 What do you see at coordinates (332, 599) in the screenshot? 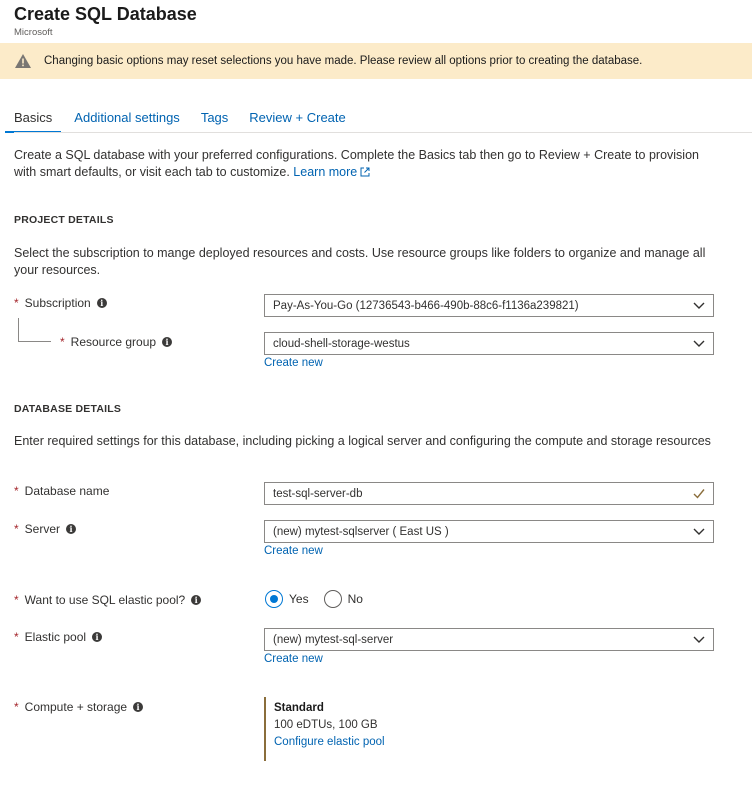
I see `elastic-pool-no-radio` at bounding box center [332, 599].